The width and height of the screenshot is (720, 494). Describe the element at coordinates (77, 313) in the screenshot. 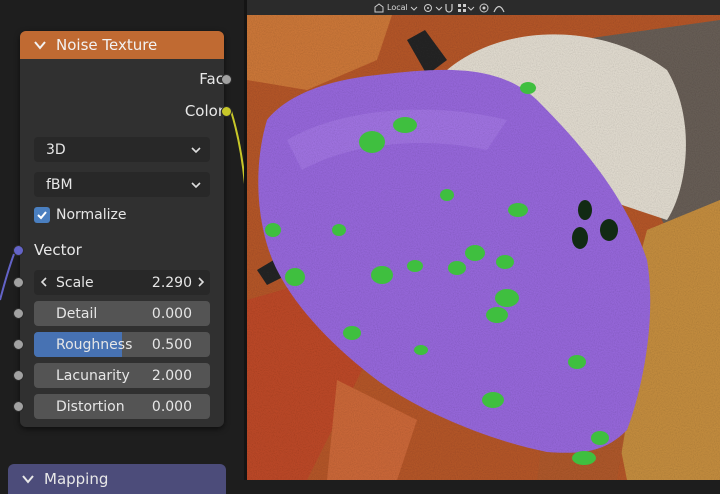

I see `detail-label: Detail` at that location.